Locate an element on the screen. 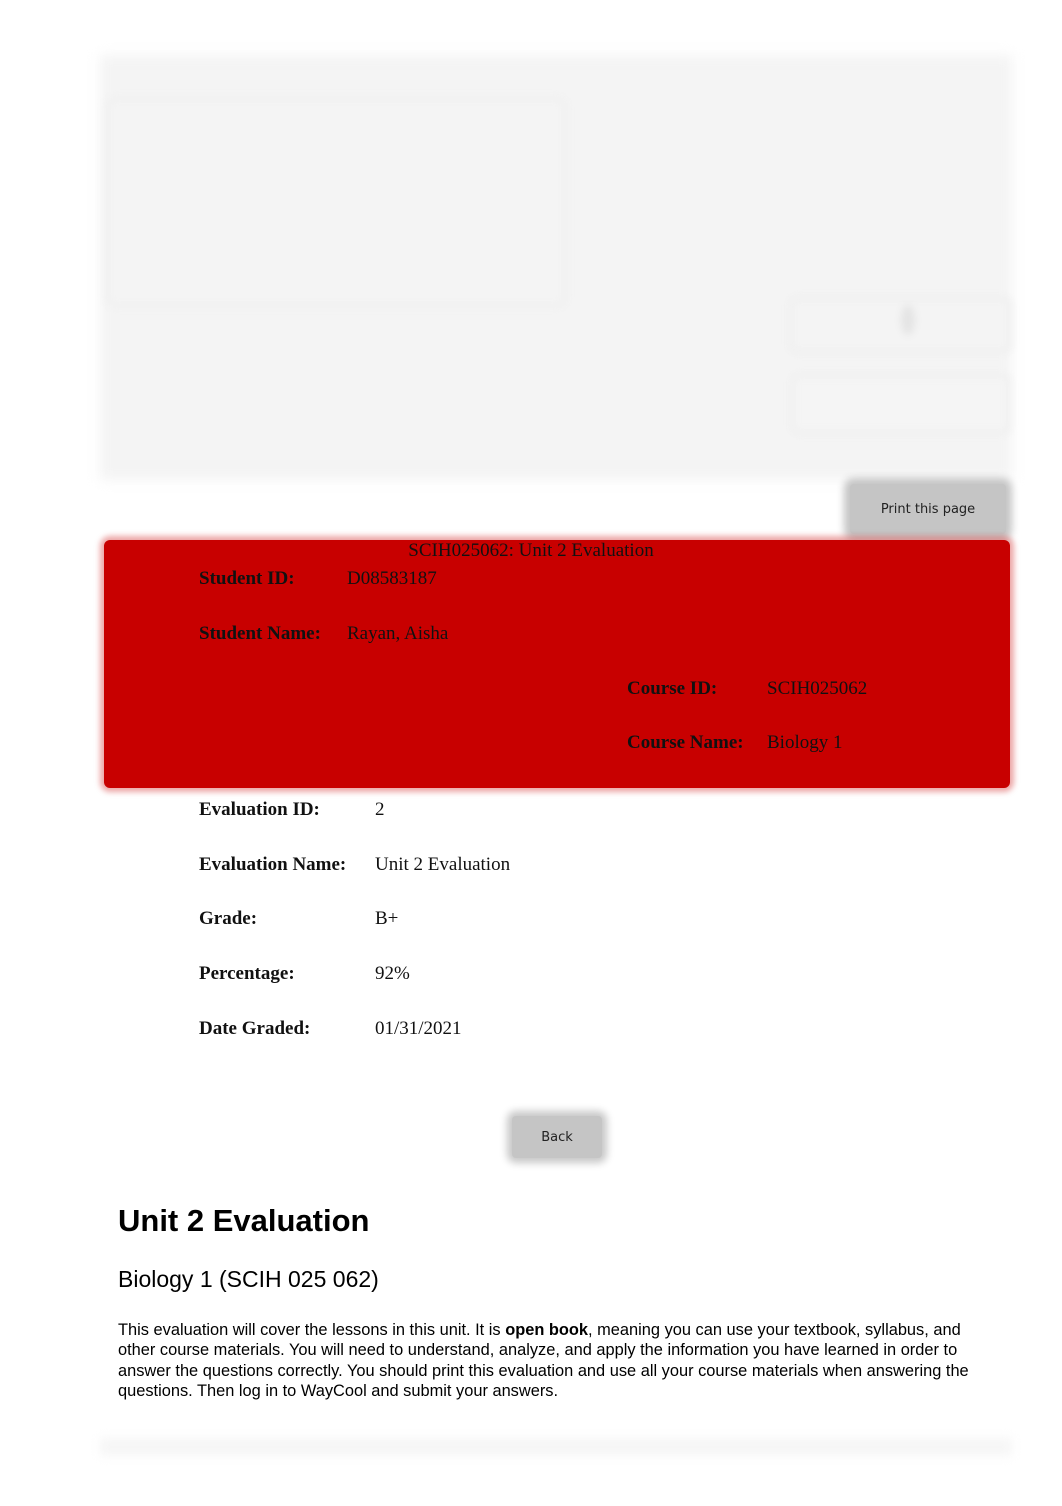 This screenshot has height=1506, width=1062. student-name-value: Rayan, Aisha is located at coordinates (398, 633).